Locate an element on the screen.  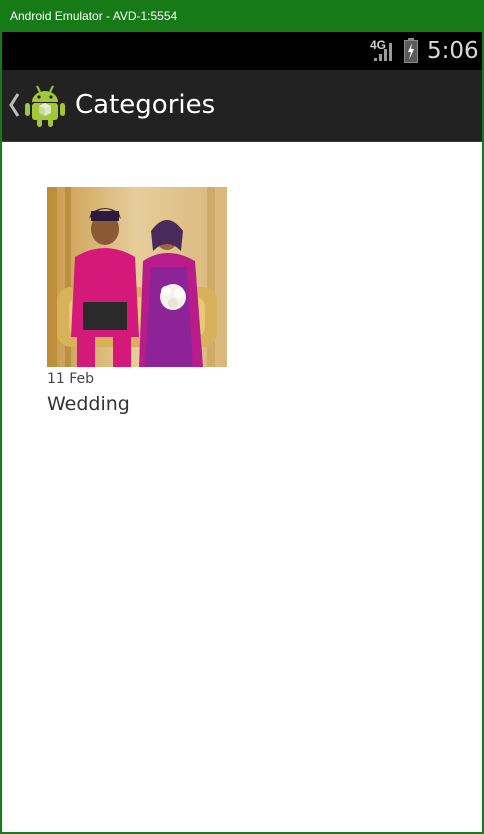
status-clock: 5:06 is located at coordinates (453, 51).